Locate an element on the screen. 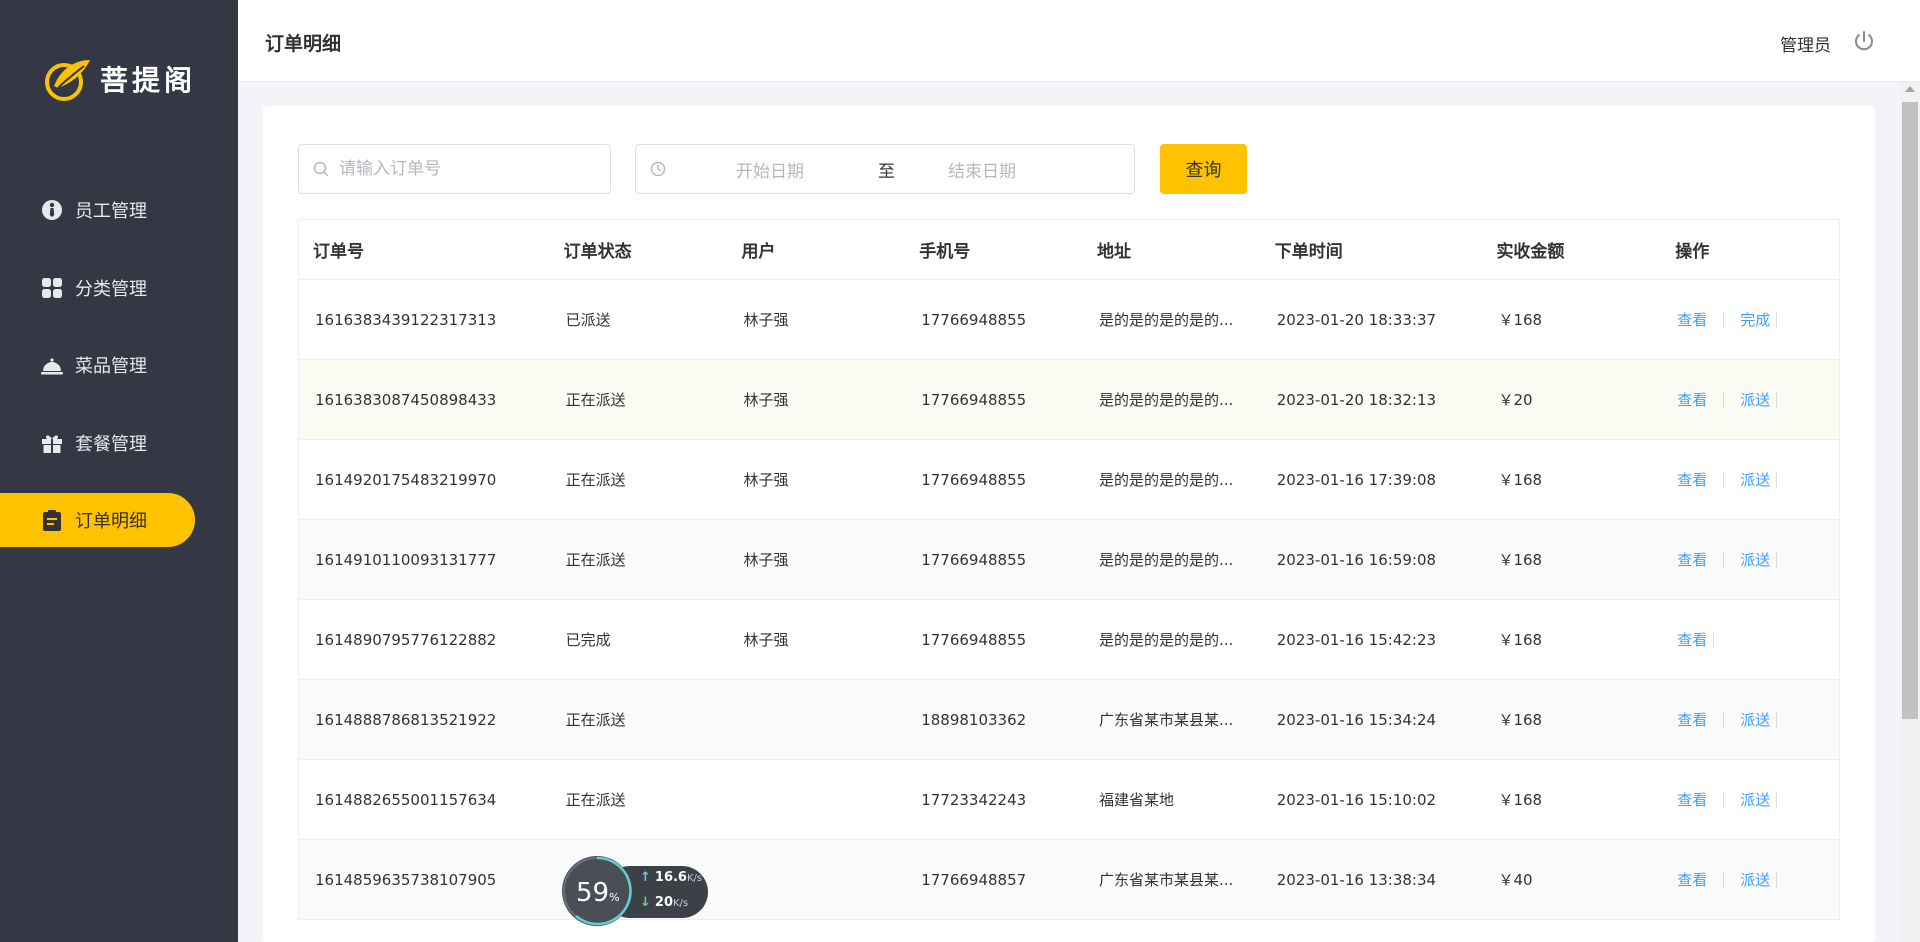 The height and width of the screenshot is (942, 1920). scroll-thumb is located at coordinates (1910, 410).